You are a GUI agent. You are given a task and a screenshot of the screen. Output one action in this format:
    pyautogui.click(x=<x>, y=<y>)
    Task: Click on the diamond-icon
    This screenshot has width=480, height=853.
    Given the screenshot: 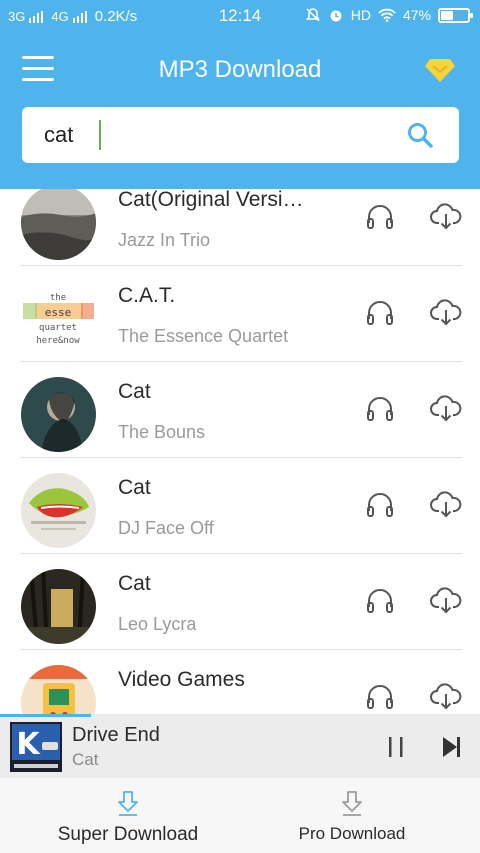 What is the action you would take?
    pyautogui.click(x=440, y=70)
    